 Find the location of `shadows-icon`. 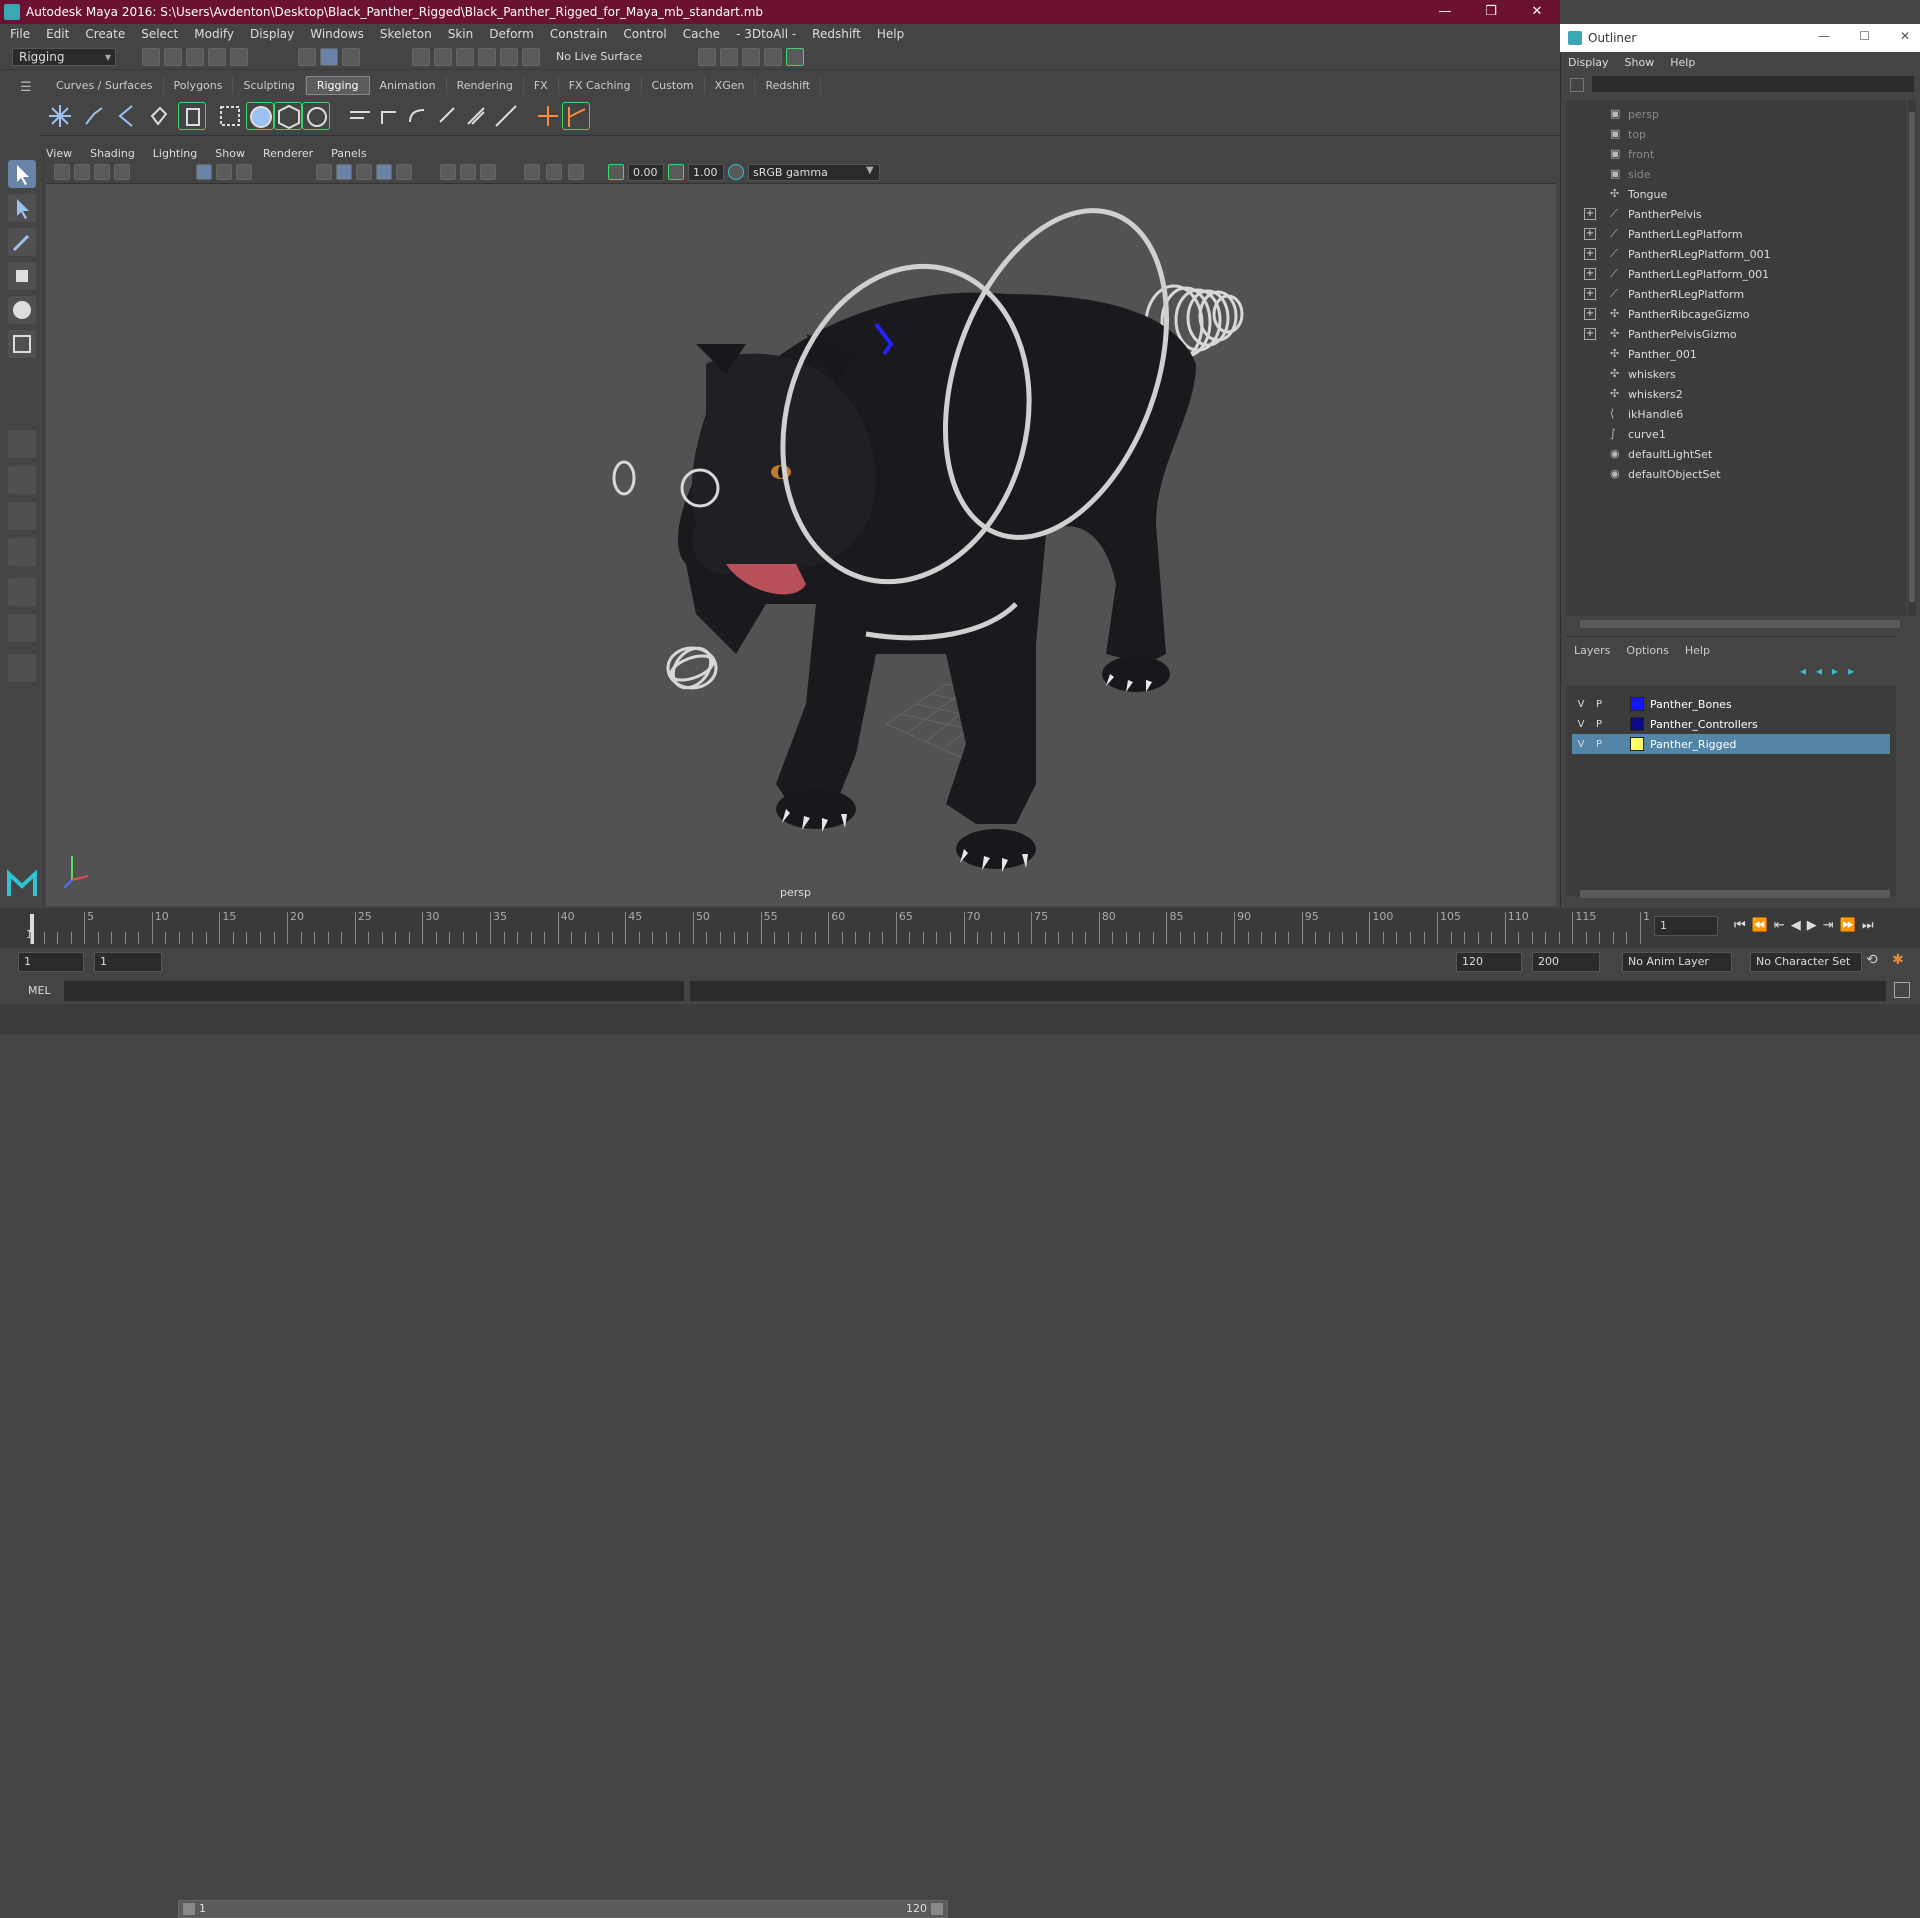

shadows-icon is located at coordinates (448, 172).